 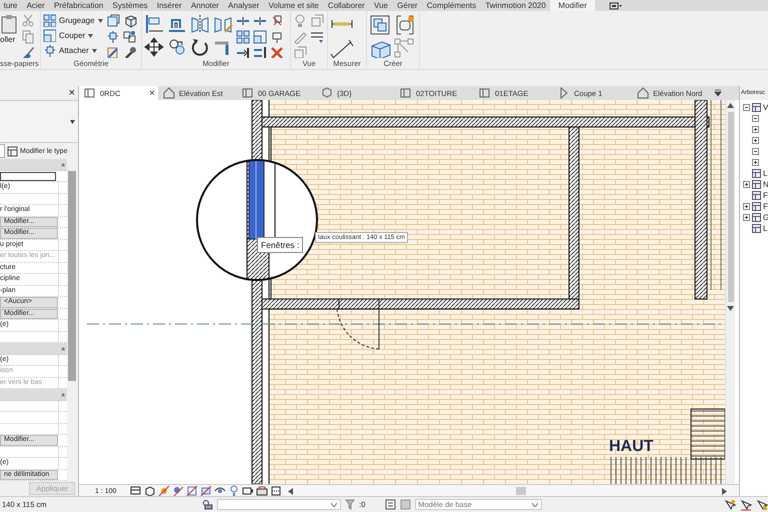 What do you see at coordinates (200, 24) in the screenshot?
I see `mirror-icon` at bounding box center [200, 24].